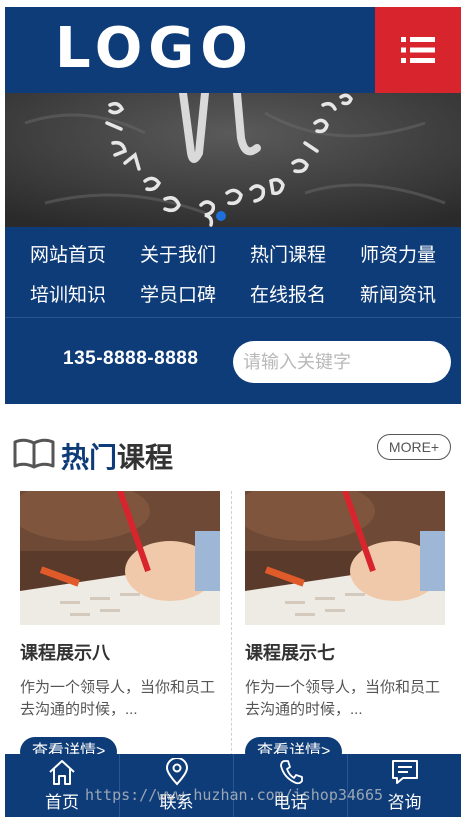 This screenshot has height=817, width=466. I want to click on open-book-icon, so click(34, 453).